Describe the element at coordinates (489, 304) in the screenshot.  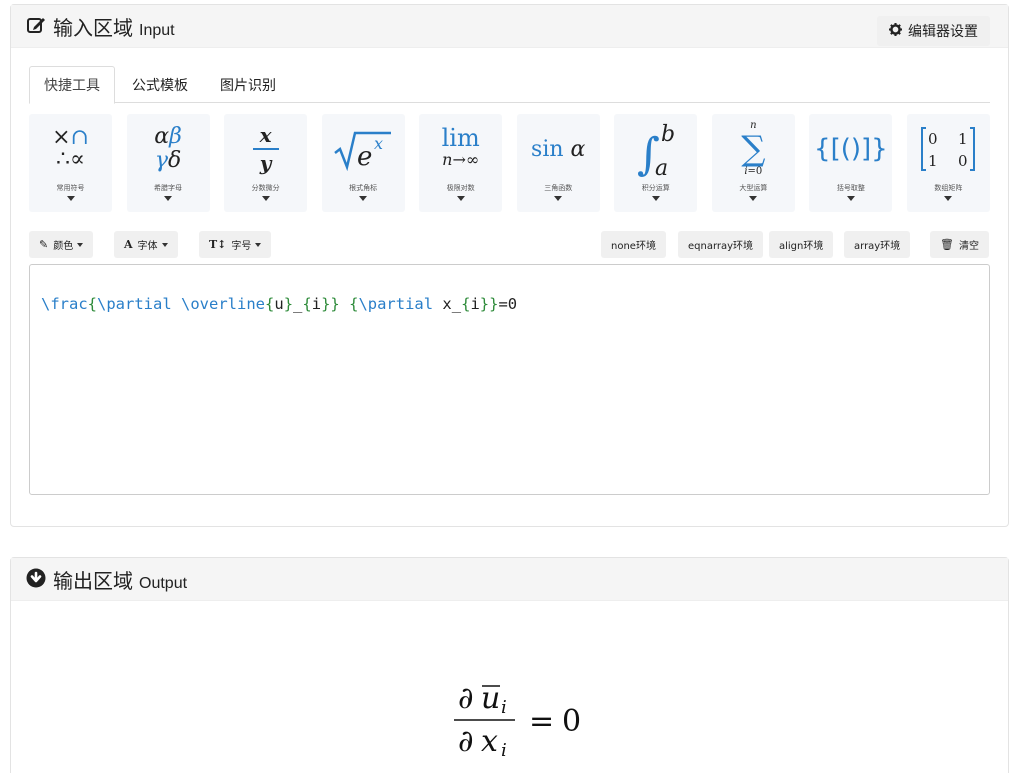
I see `editor-token: }}` at that location.